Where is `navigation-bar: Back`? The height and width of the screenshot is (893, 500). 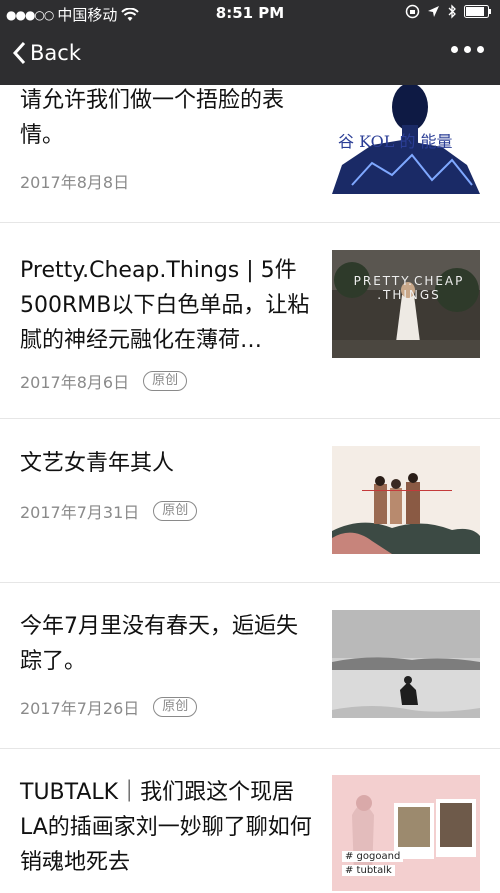 navigation-bar: Back is located at coordinates (250, 56).